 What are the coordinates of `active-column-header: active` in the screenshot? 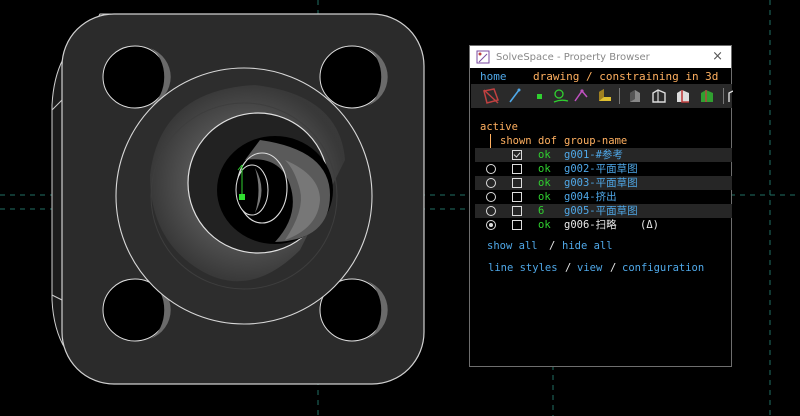 It's located at (499, 127).